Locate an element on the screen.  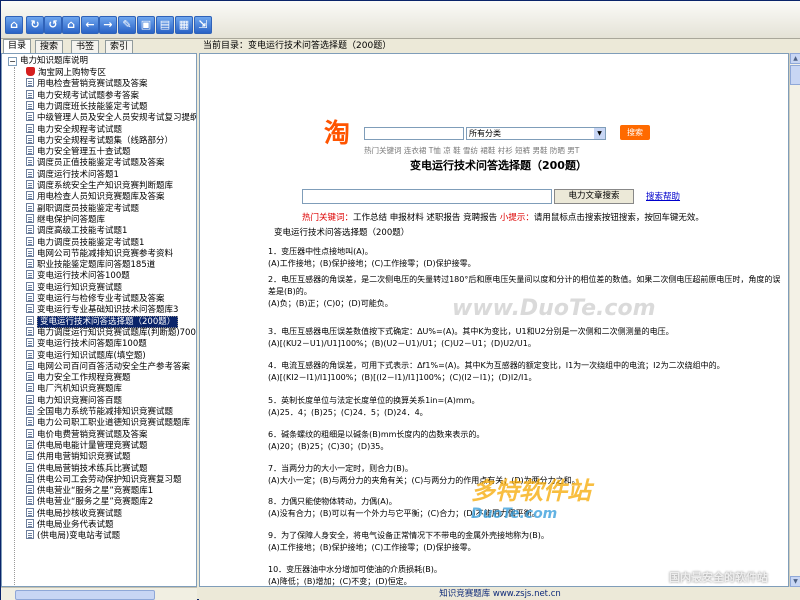
tree-item-label: 电价电费营销竞赛试题及答案 is located at coordinates (92, 434).